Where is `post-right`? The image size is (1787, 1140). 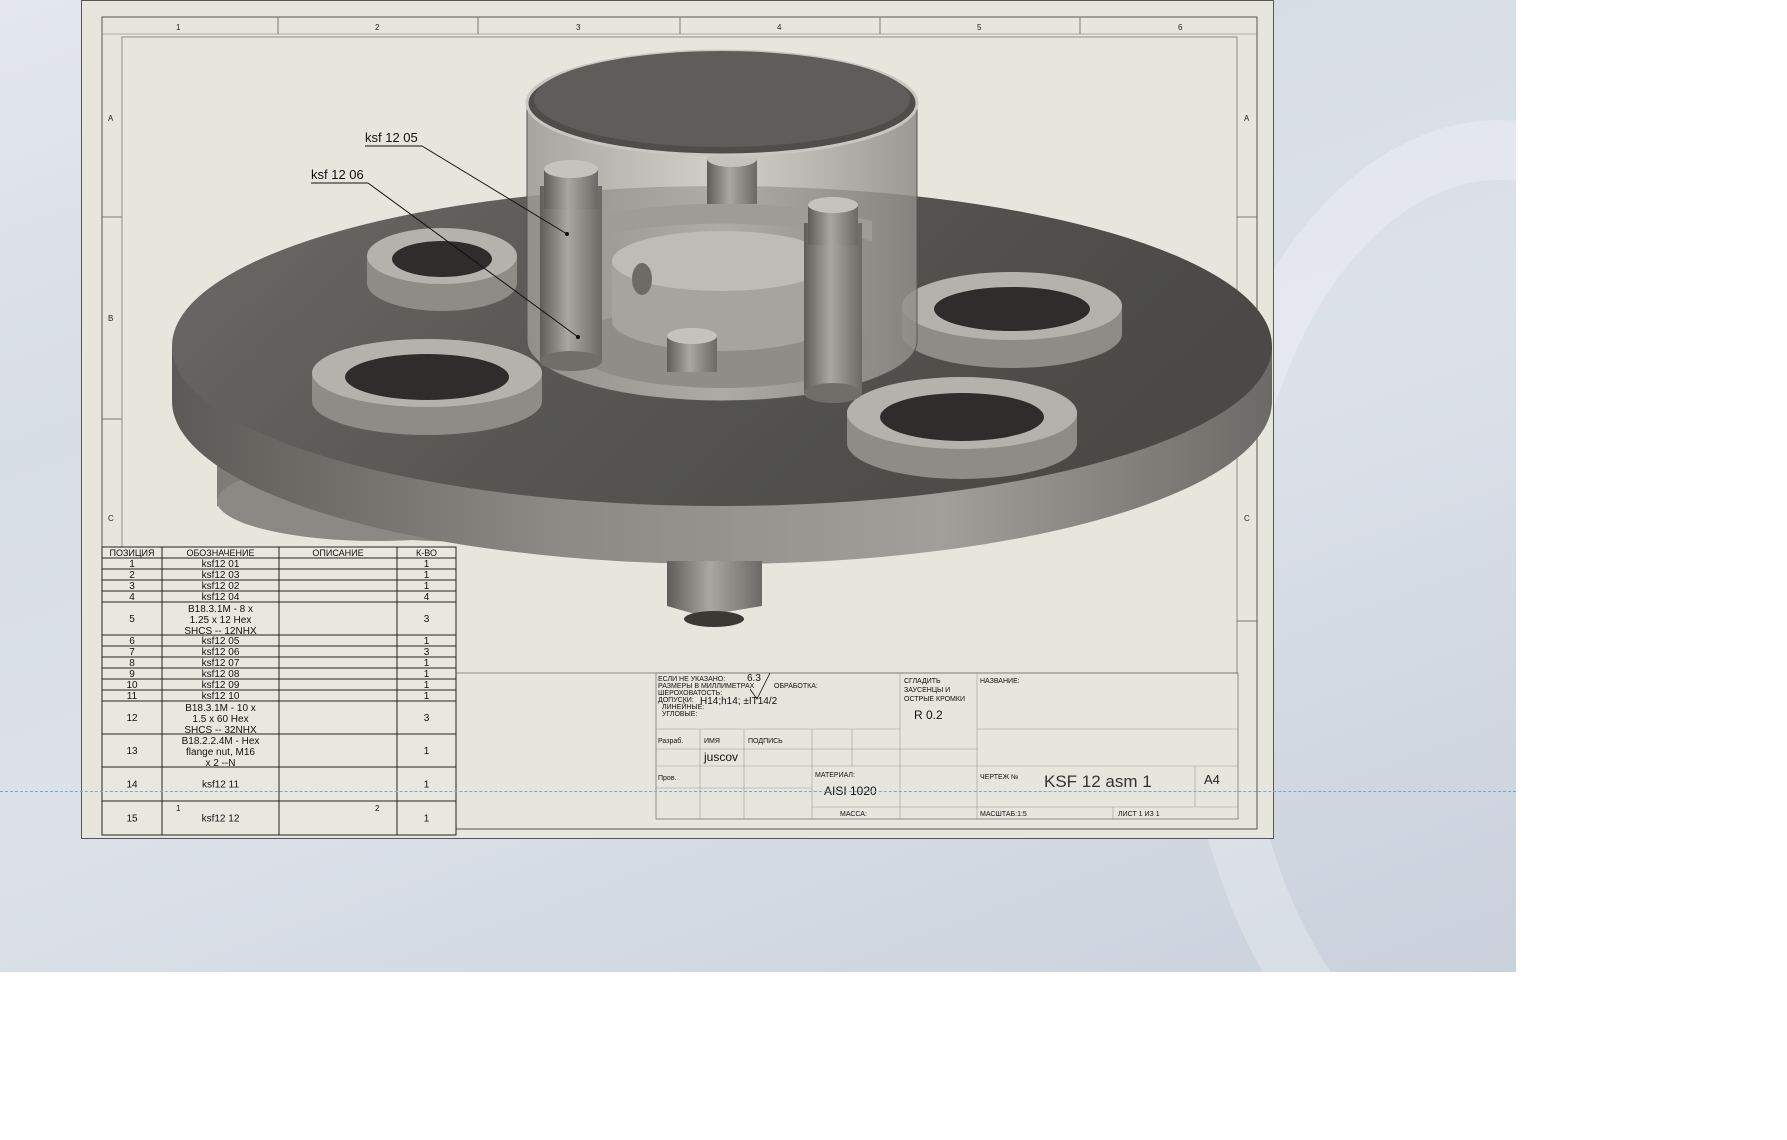 post-right is located at coordinates (833, 300).